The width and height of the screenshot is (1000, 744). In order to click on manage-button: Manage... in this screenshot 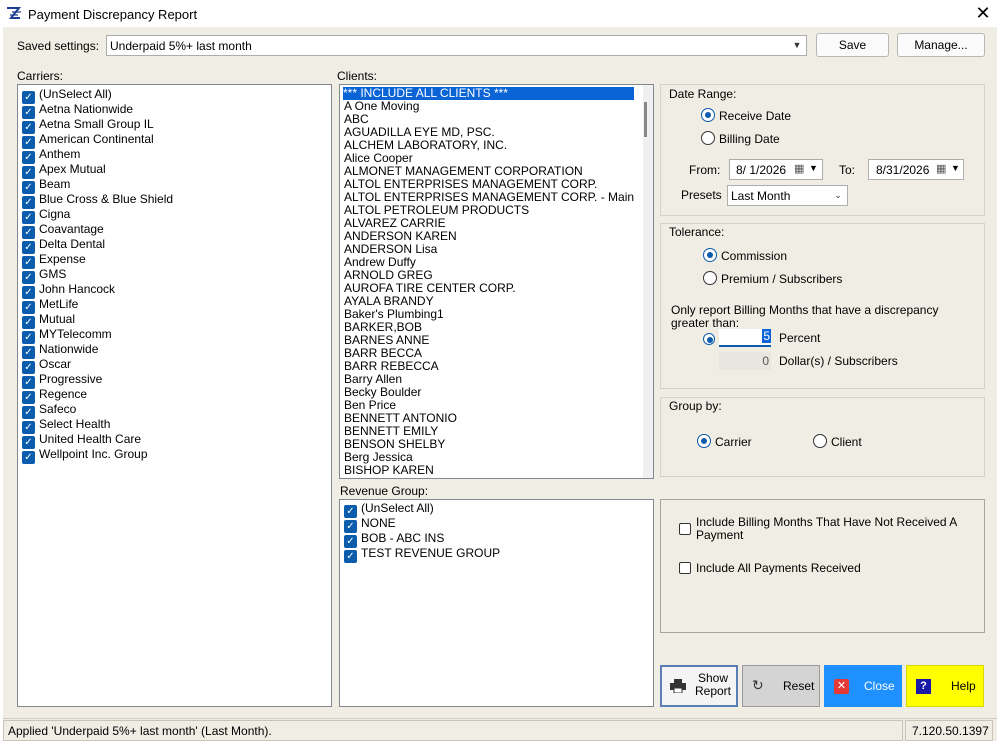, I will do `click(941, 45)`.